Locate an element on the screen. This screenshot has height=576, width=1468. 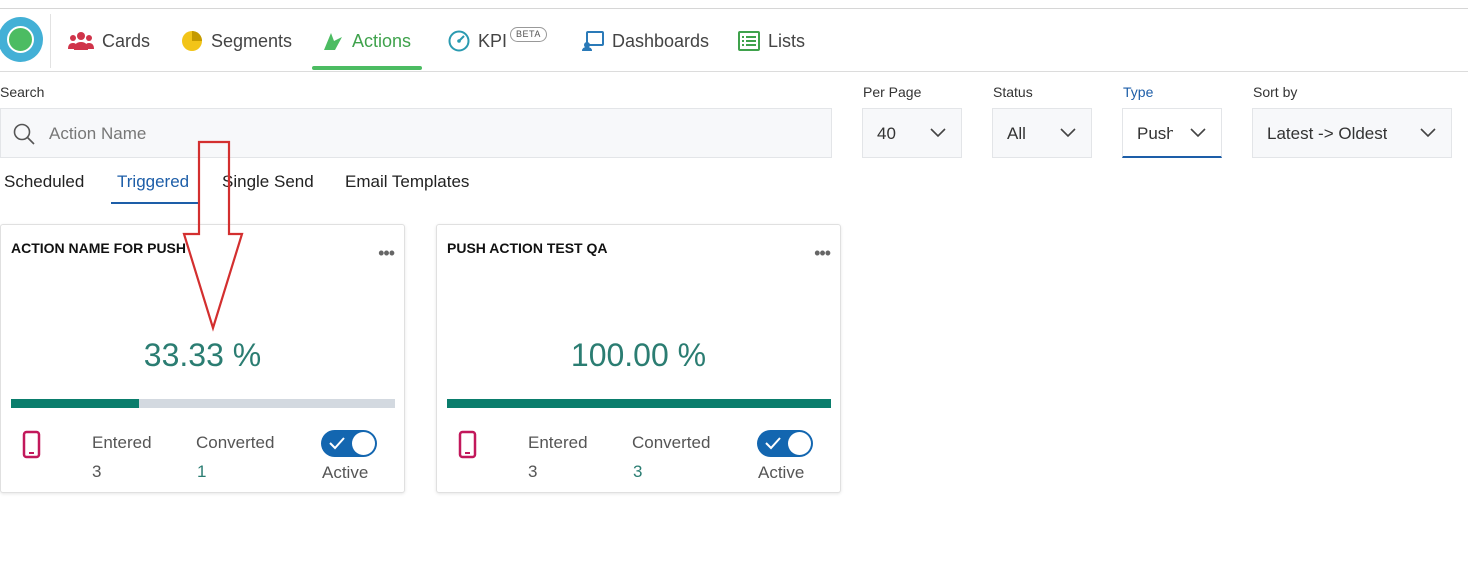
sort-value: Latest -> Oldest is located at coordinates (1327, 133).